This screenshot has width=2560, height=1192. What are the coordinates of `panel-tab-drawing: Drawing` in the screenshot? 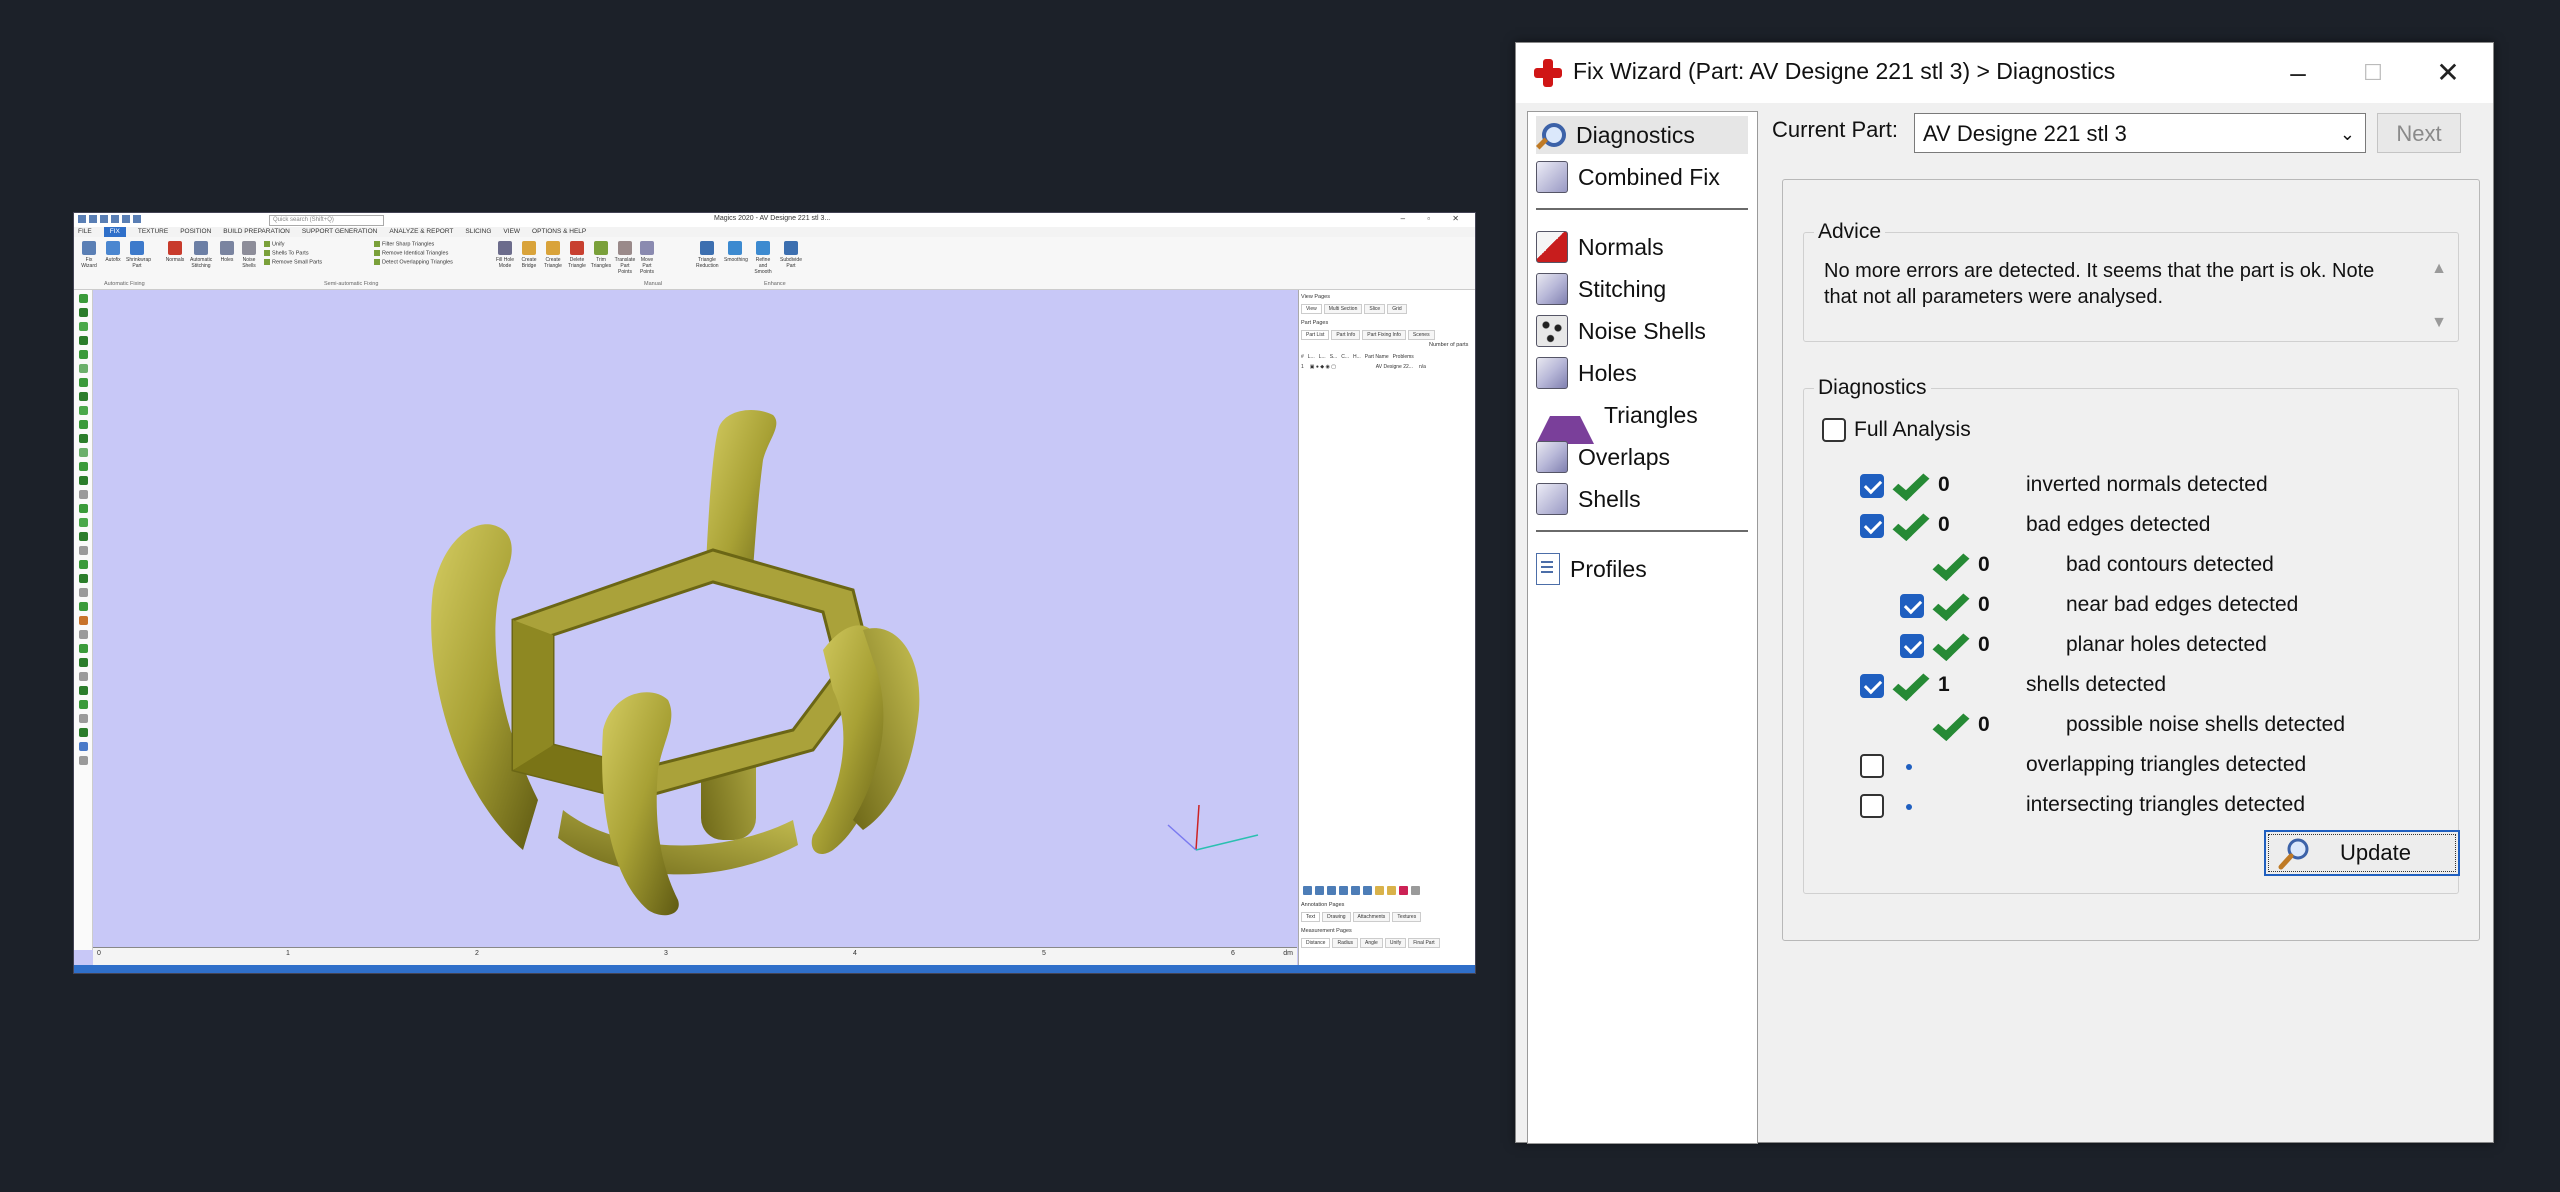 It's located at (1336, 917).